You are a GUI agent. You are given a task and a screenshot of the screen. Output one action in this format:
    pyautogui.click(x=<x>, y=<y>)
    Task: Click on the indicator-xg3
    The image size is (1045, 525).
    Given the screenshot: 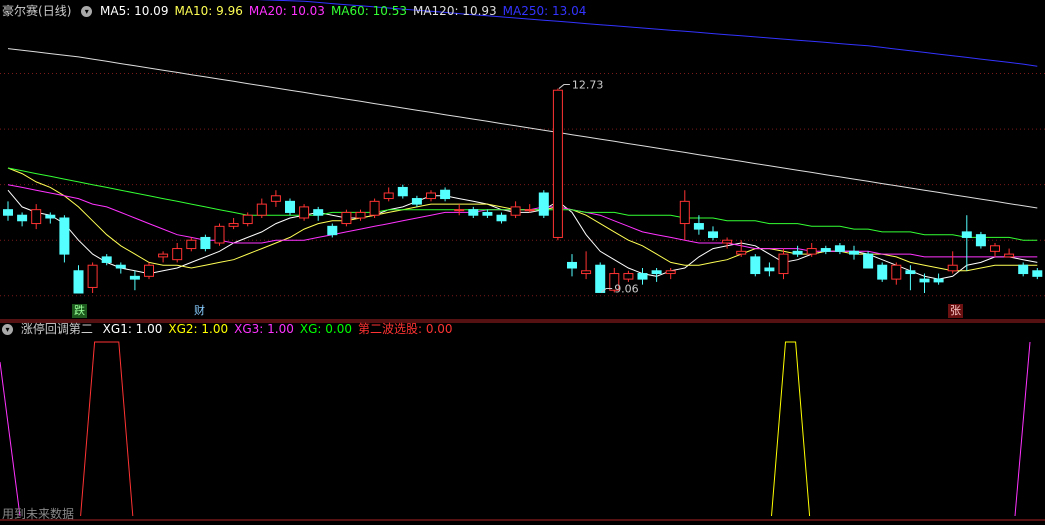 What is the action you would take?
    pyautogui.click(x=791, y=429)
    